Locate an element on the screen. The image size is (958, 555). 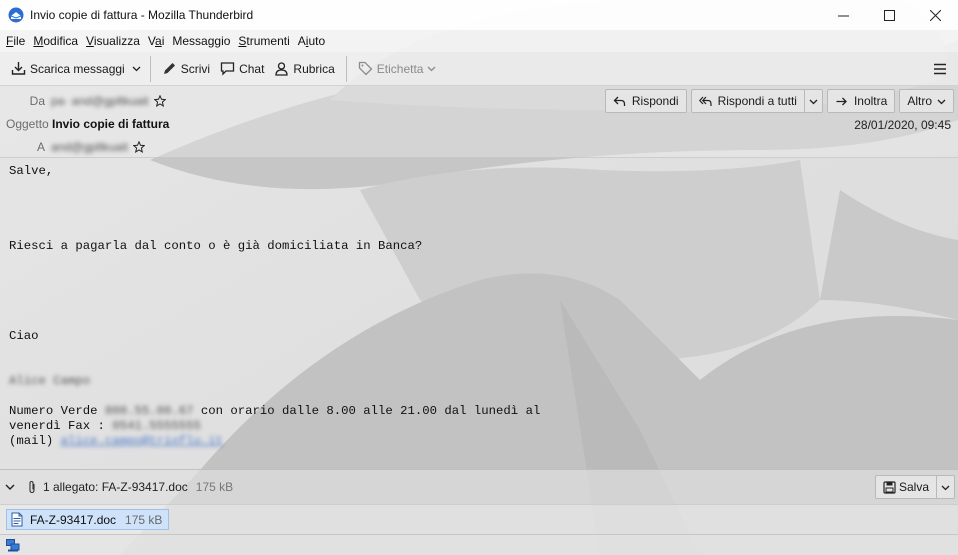
reply-icon is located at coordinates (619, 101).